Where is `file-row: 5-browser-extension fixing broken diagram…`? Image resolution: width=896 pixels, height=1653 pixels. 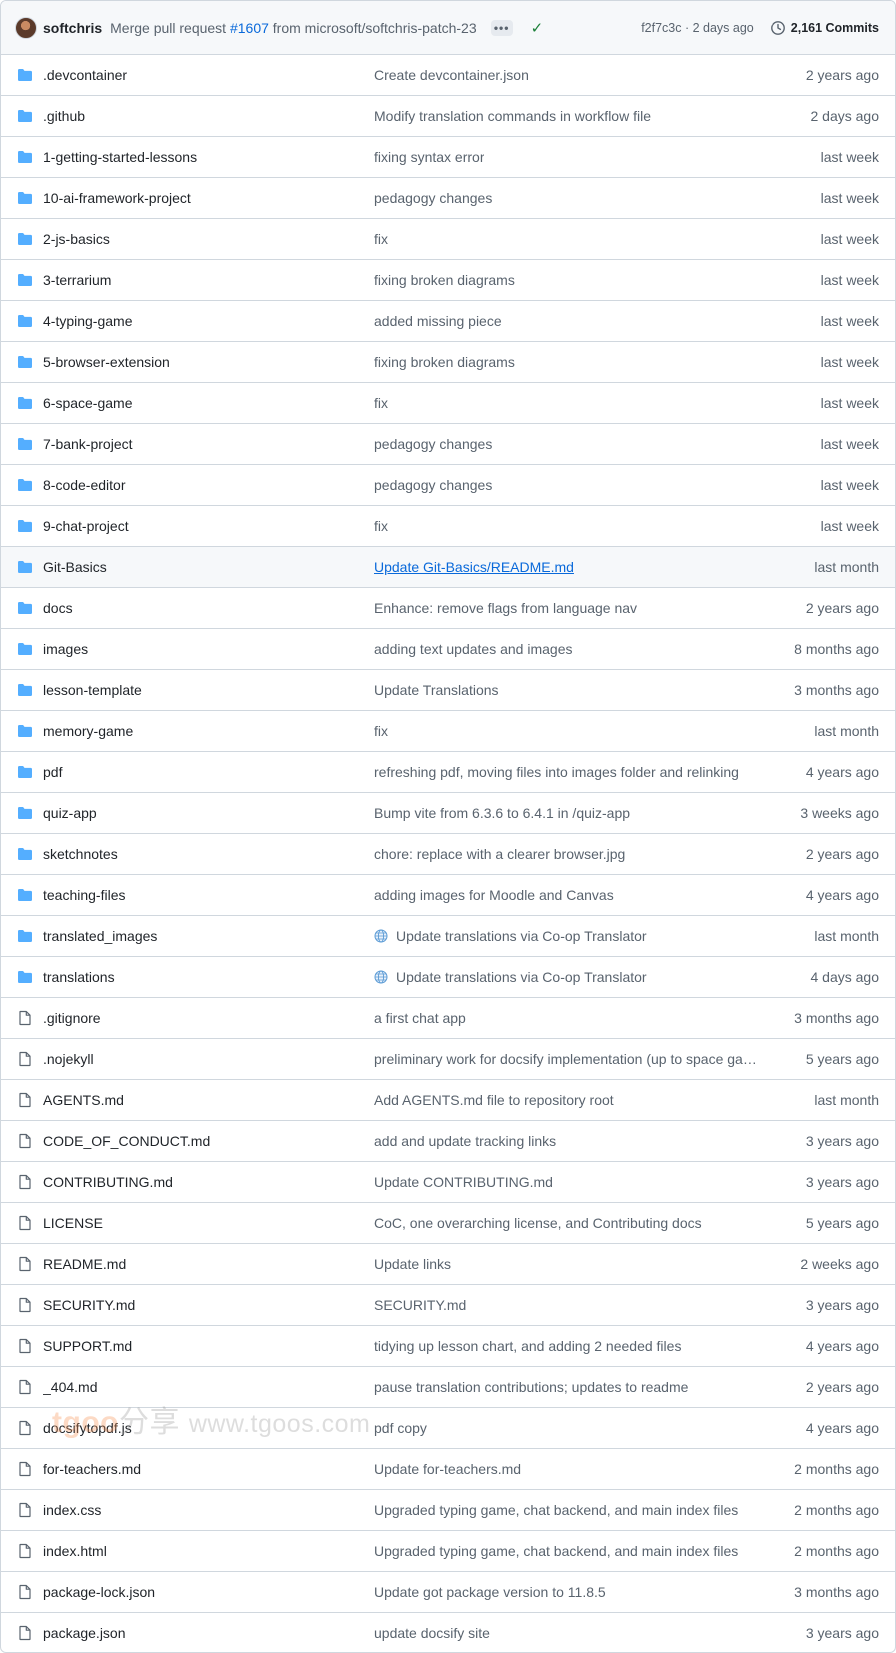 file-row: 5-browser-extension fixing broken diagram… is located at coordinates (448, 362).